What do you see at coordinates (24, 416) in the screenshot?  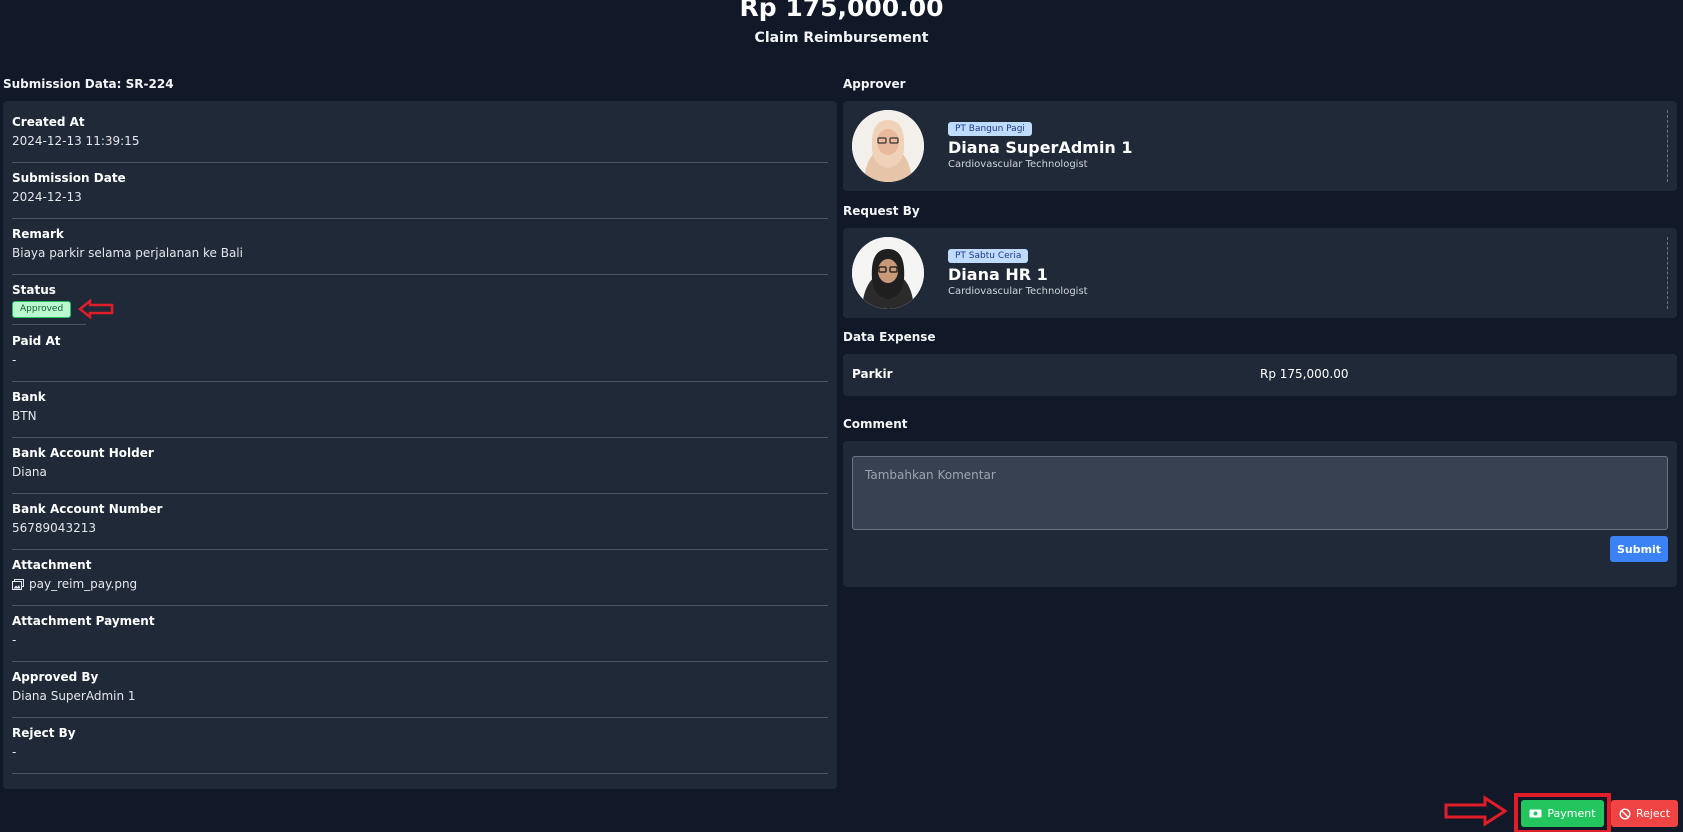 I see `field-value: BTN` at bounding box center [24, 416].